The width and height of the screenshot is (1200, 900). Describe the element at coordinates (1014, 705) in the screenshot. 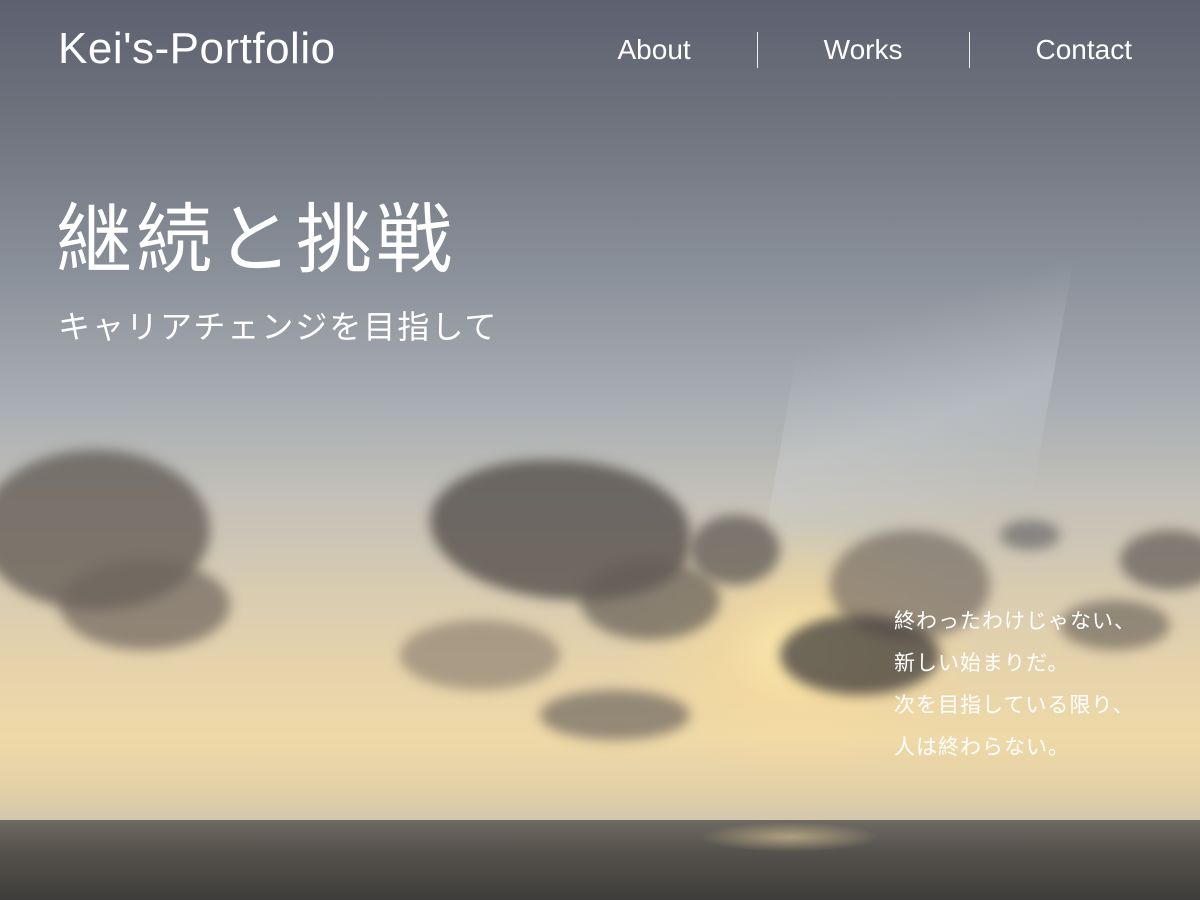

I see `poem-line: 次を目指している限り、` at that location.